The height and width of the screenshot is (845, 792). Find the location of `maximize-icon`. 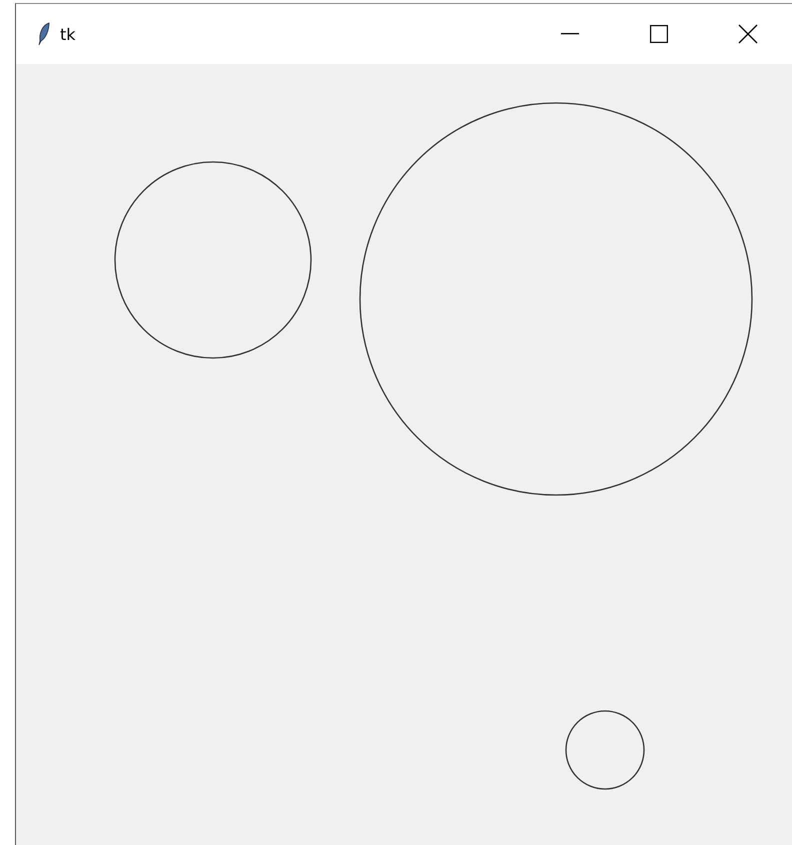

maximize-icon is located at coordinates (659, 34).